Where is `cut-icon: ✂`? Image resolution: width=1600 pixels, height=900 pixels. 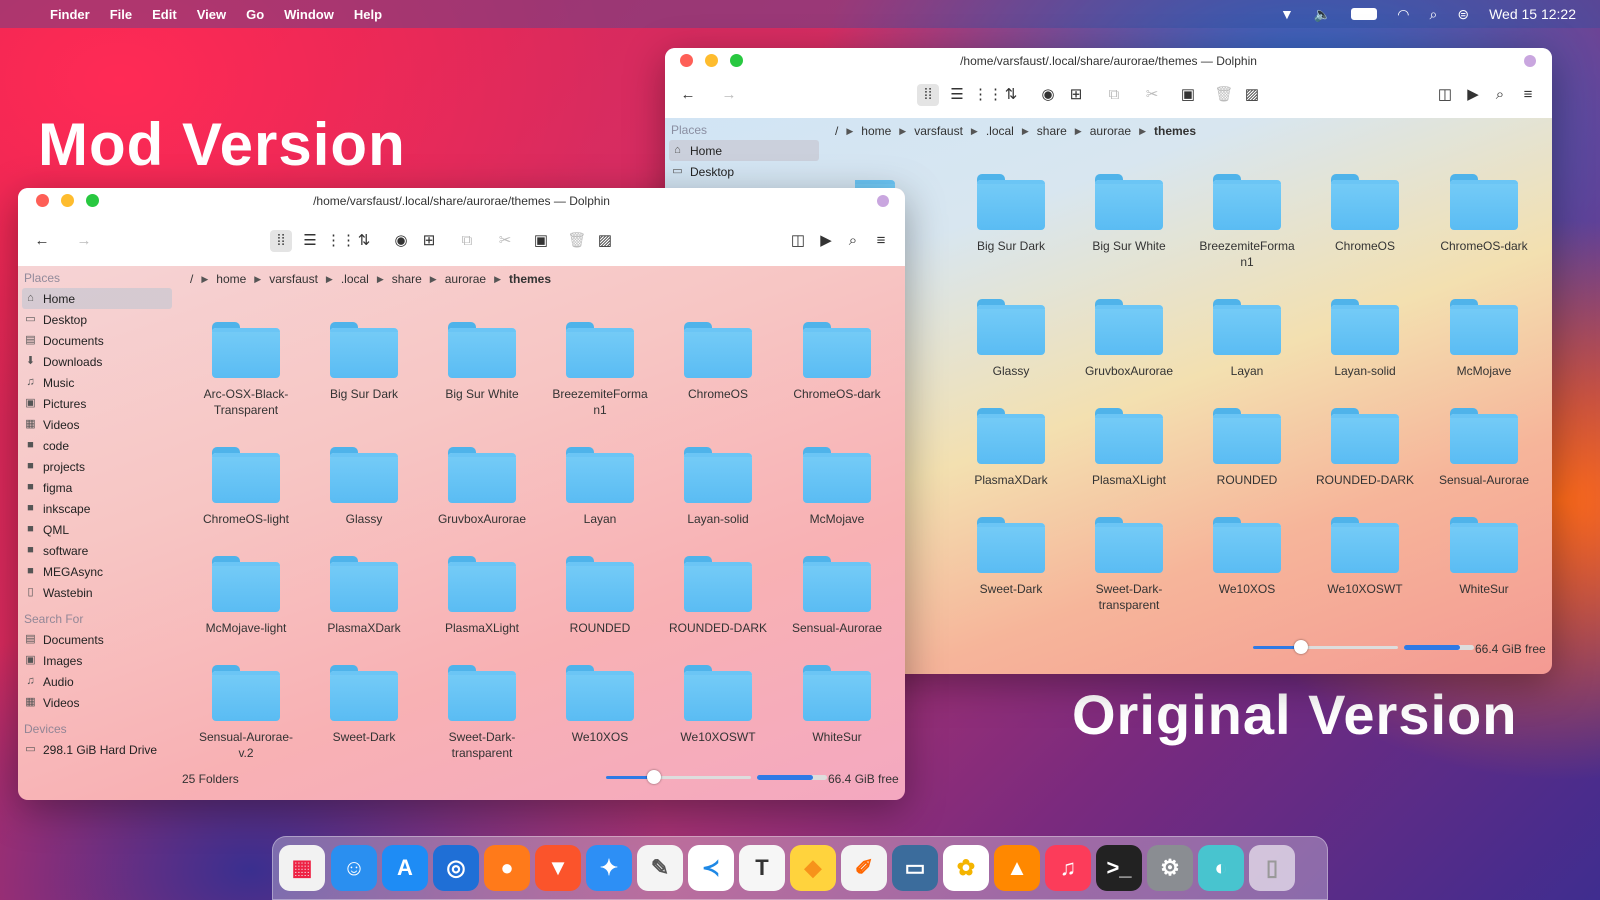 cut-icon: ✂ is located at coordinates (505, 241).